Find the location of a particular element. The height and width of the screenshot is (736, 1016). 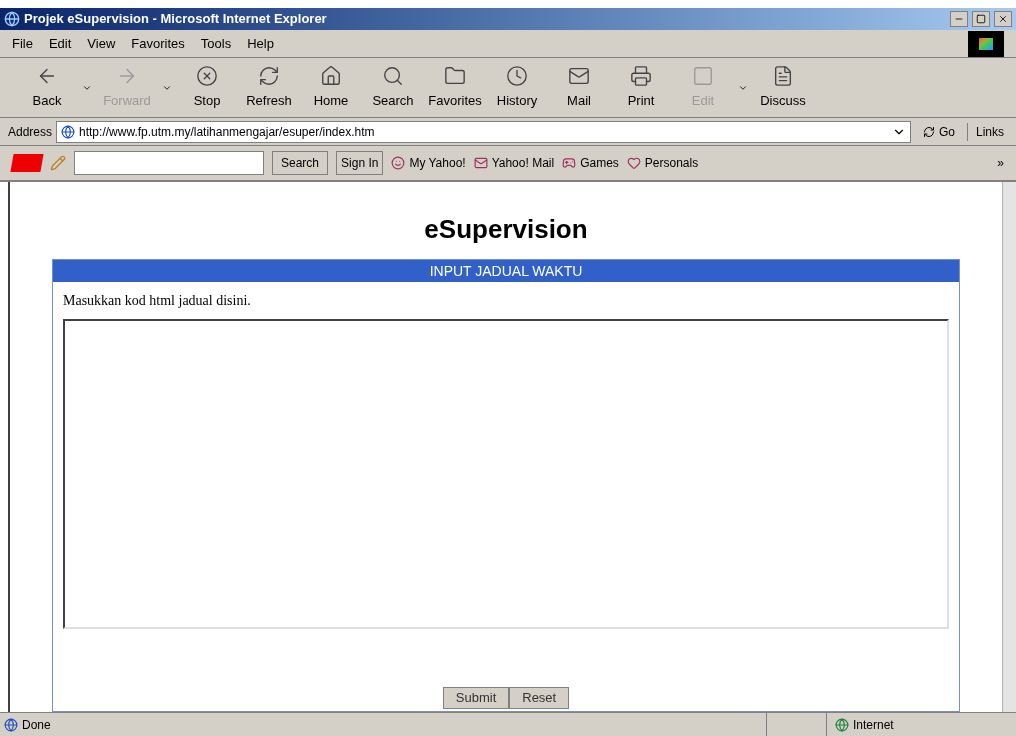

house-icon is located at coordinates (331, 75).